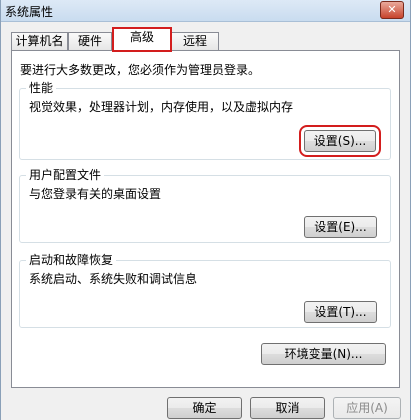 This screenshot has width=411, height=420. Describe the element at coordinates (287, 408) in the screenshot. I see `cancel-button: 取消` at that location.